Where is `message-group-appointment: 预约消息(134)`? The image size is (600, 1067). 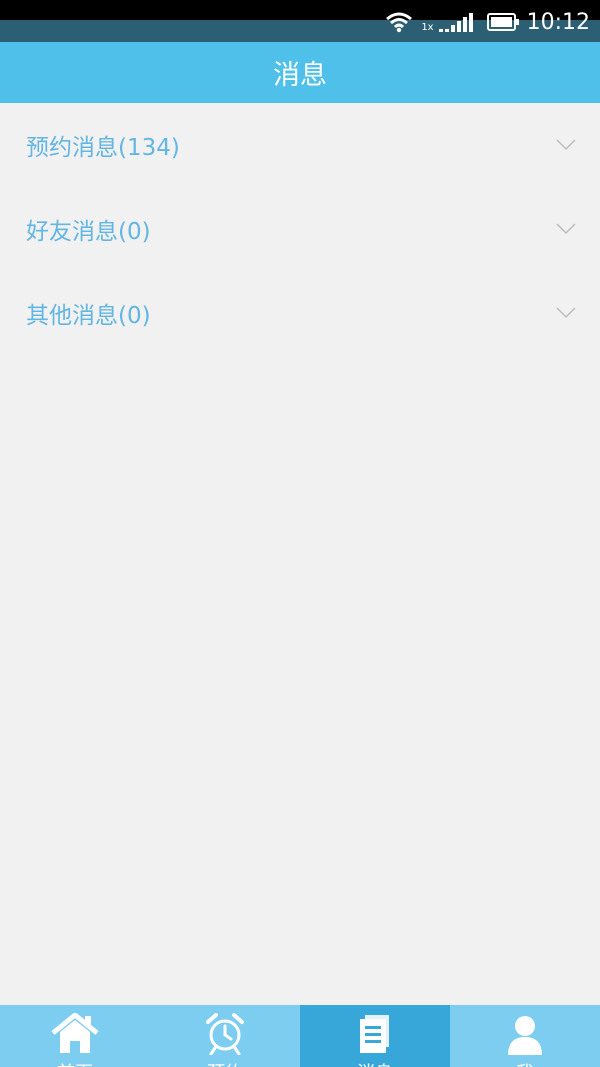 message-group-appointment: 预约消息(134) is located at coordinates (300, 145).